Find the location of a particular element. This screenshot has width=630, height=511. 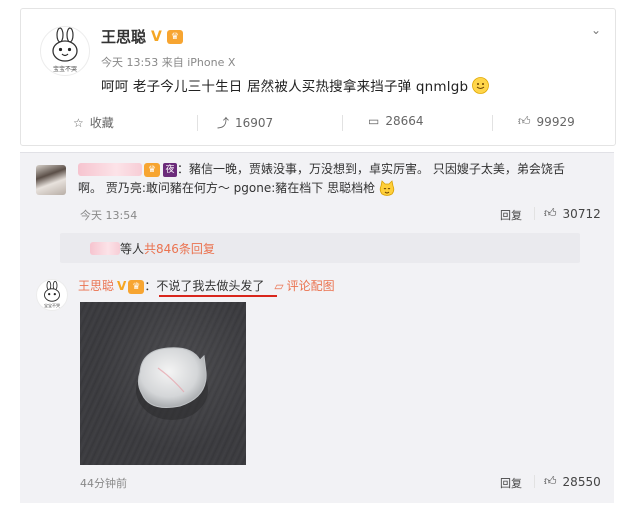

post-text: 呵呵 老子今儿三十生日 居然被人买热搜拿来挡子弹 qnmlgb is located at coordinates (285, 87).